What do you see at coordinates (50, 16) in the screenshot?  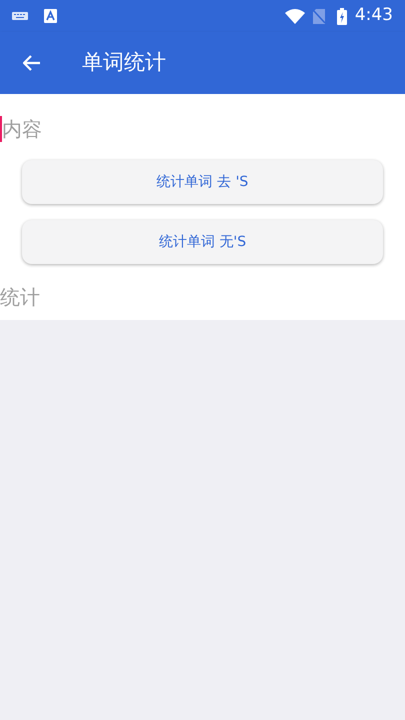 I see `font-app-icon` at bounding box center [50, 16].